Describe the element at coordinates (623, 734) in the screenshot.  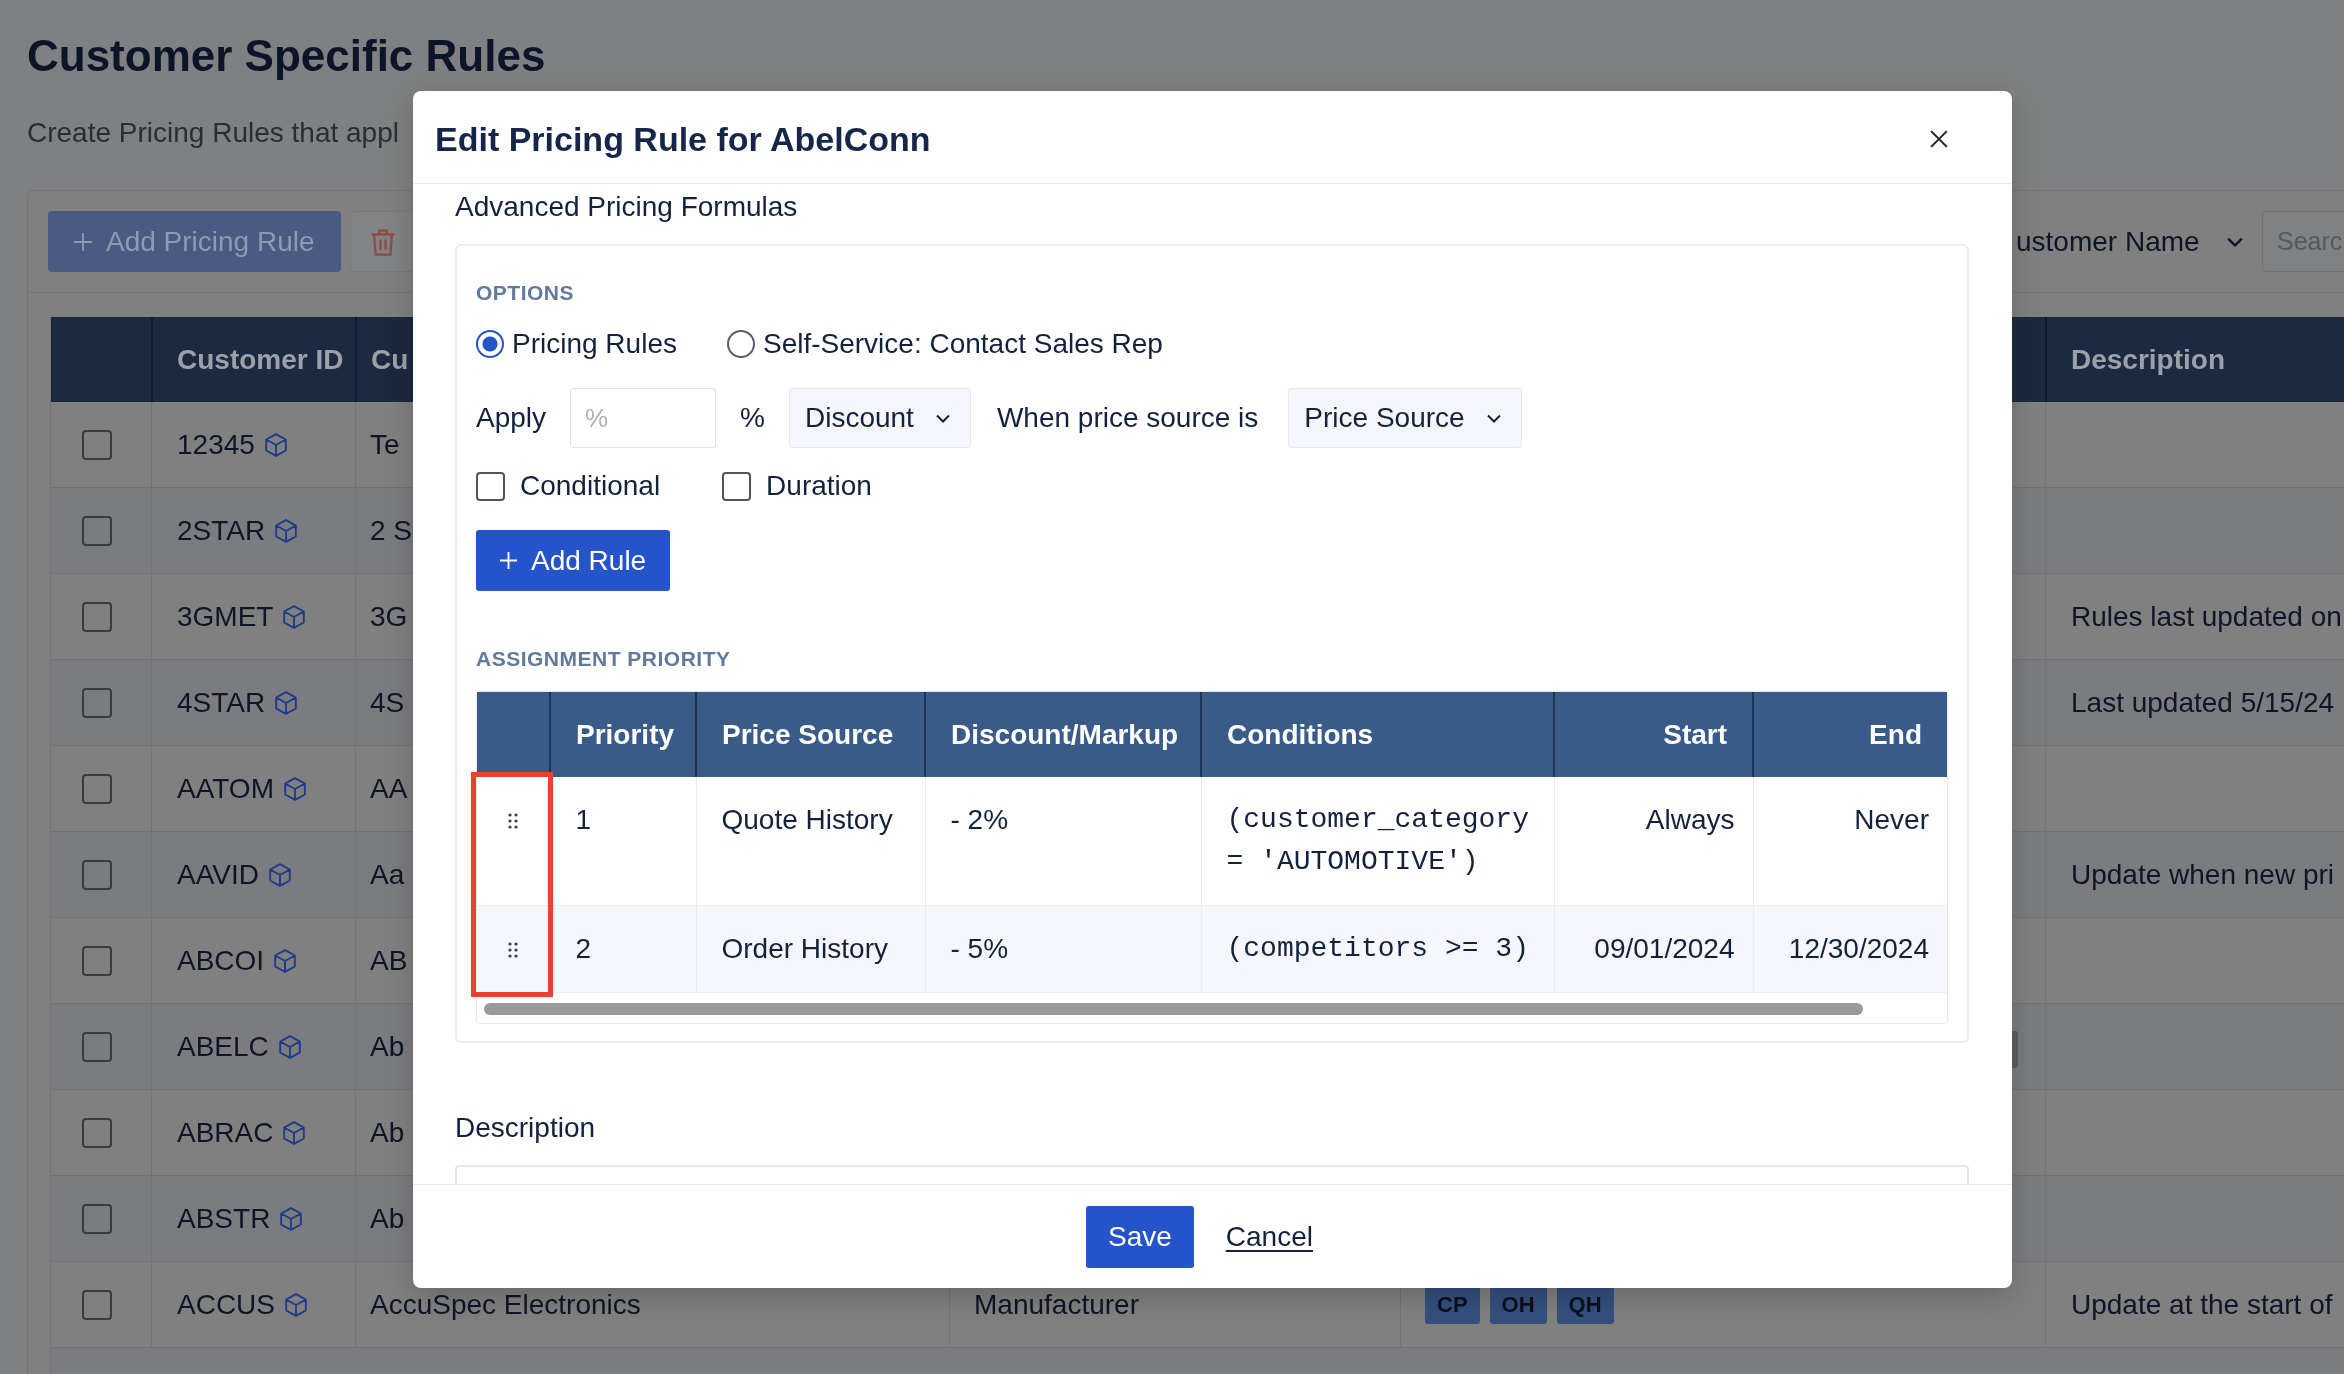
I see `column-header: Priority` at that location.